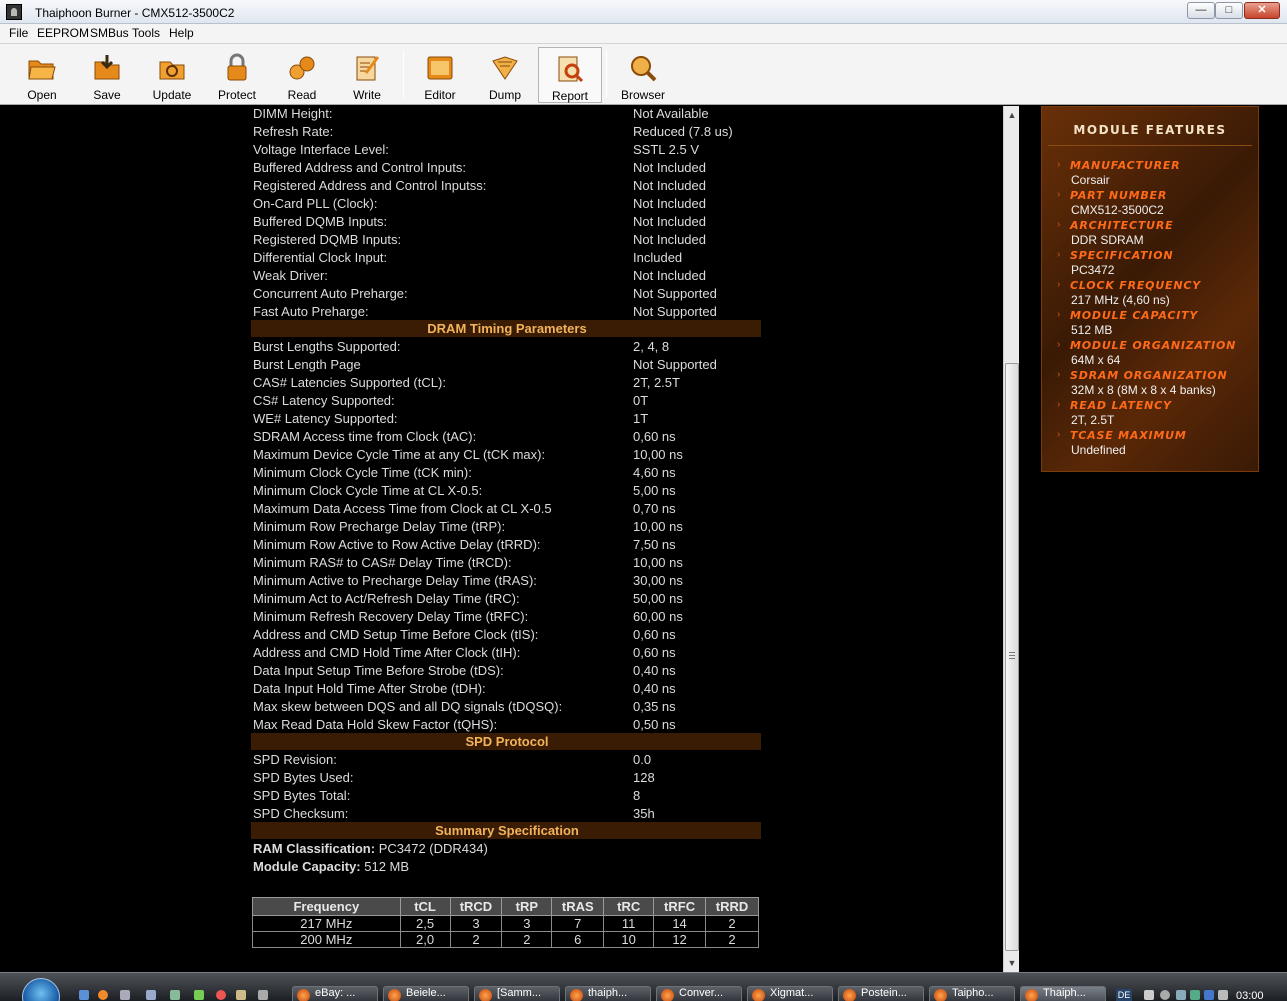 This screenshot has height=1001, width=1287. Describe the element at coordinates (1181, 995) in the screenshot. I see `network-icon` at that location.